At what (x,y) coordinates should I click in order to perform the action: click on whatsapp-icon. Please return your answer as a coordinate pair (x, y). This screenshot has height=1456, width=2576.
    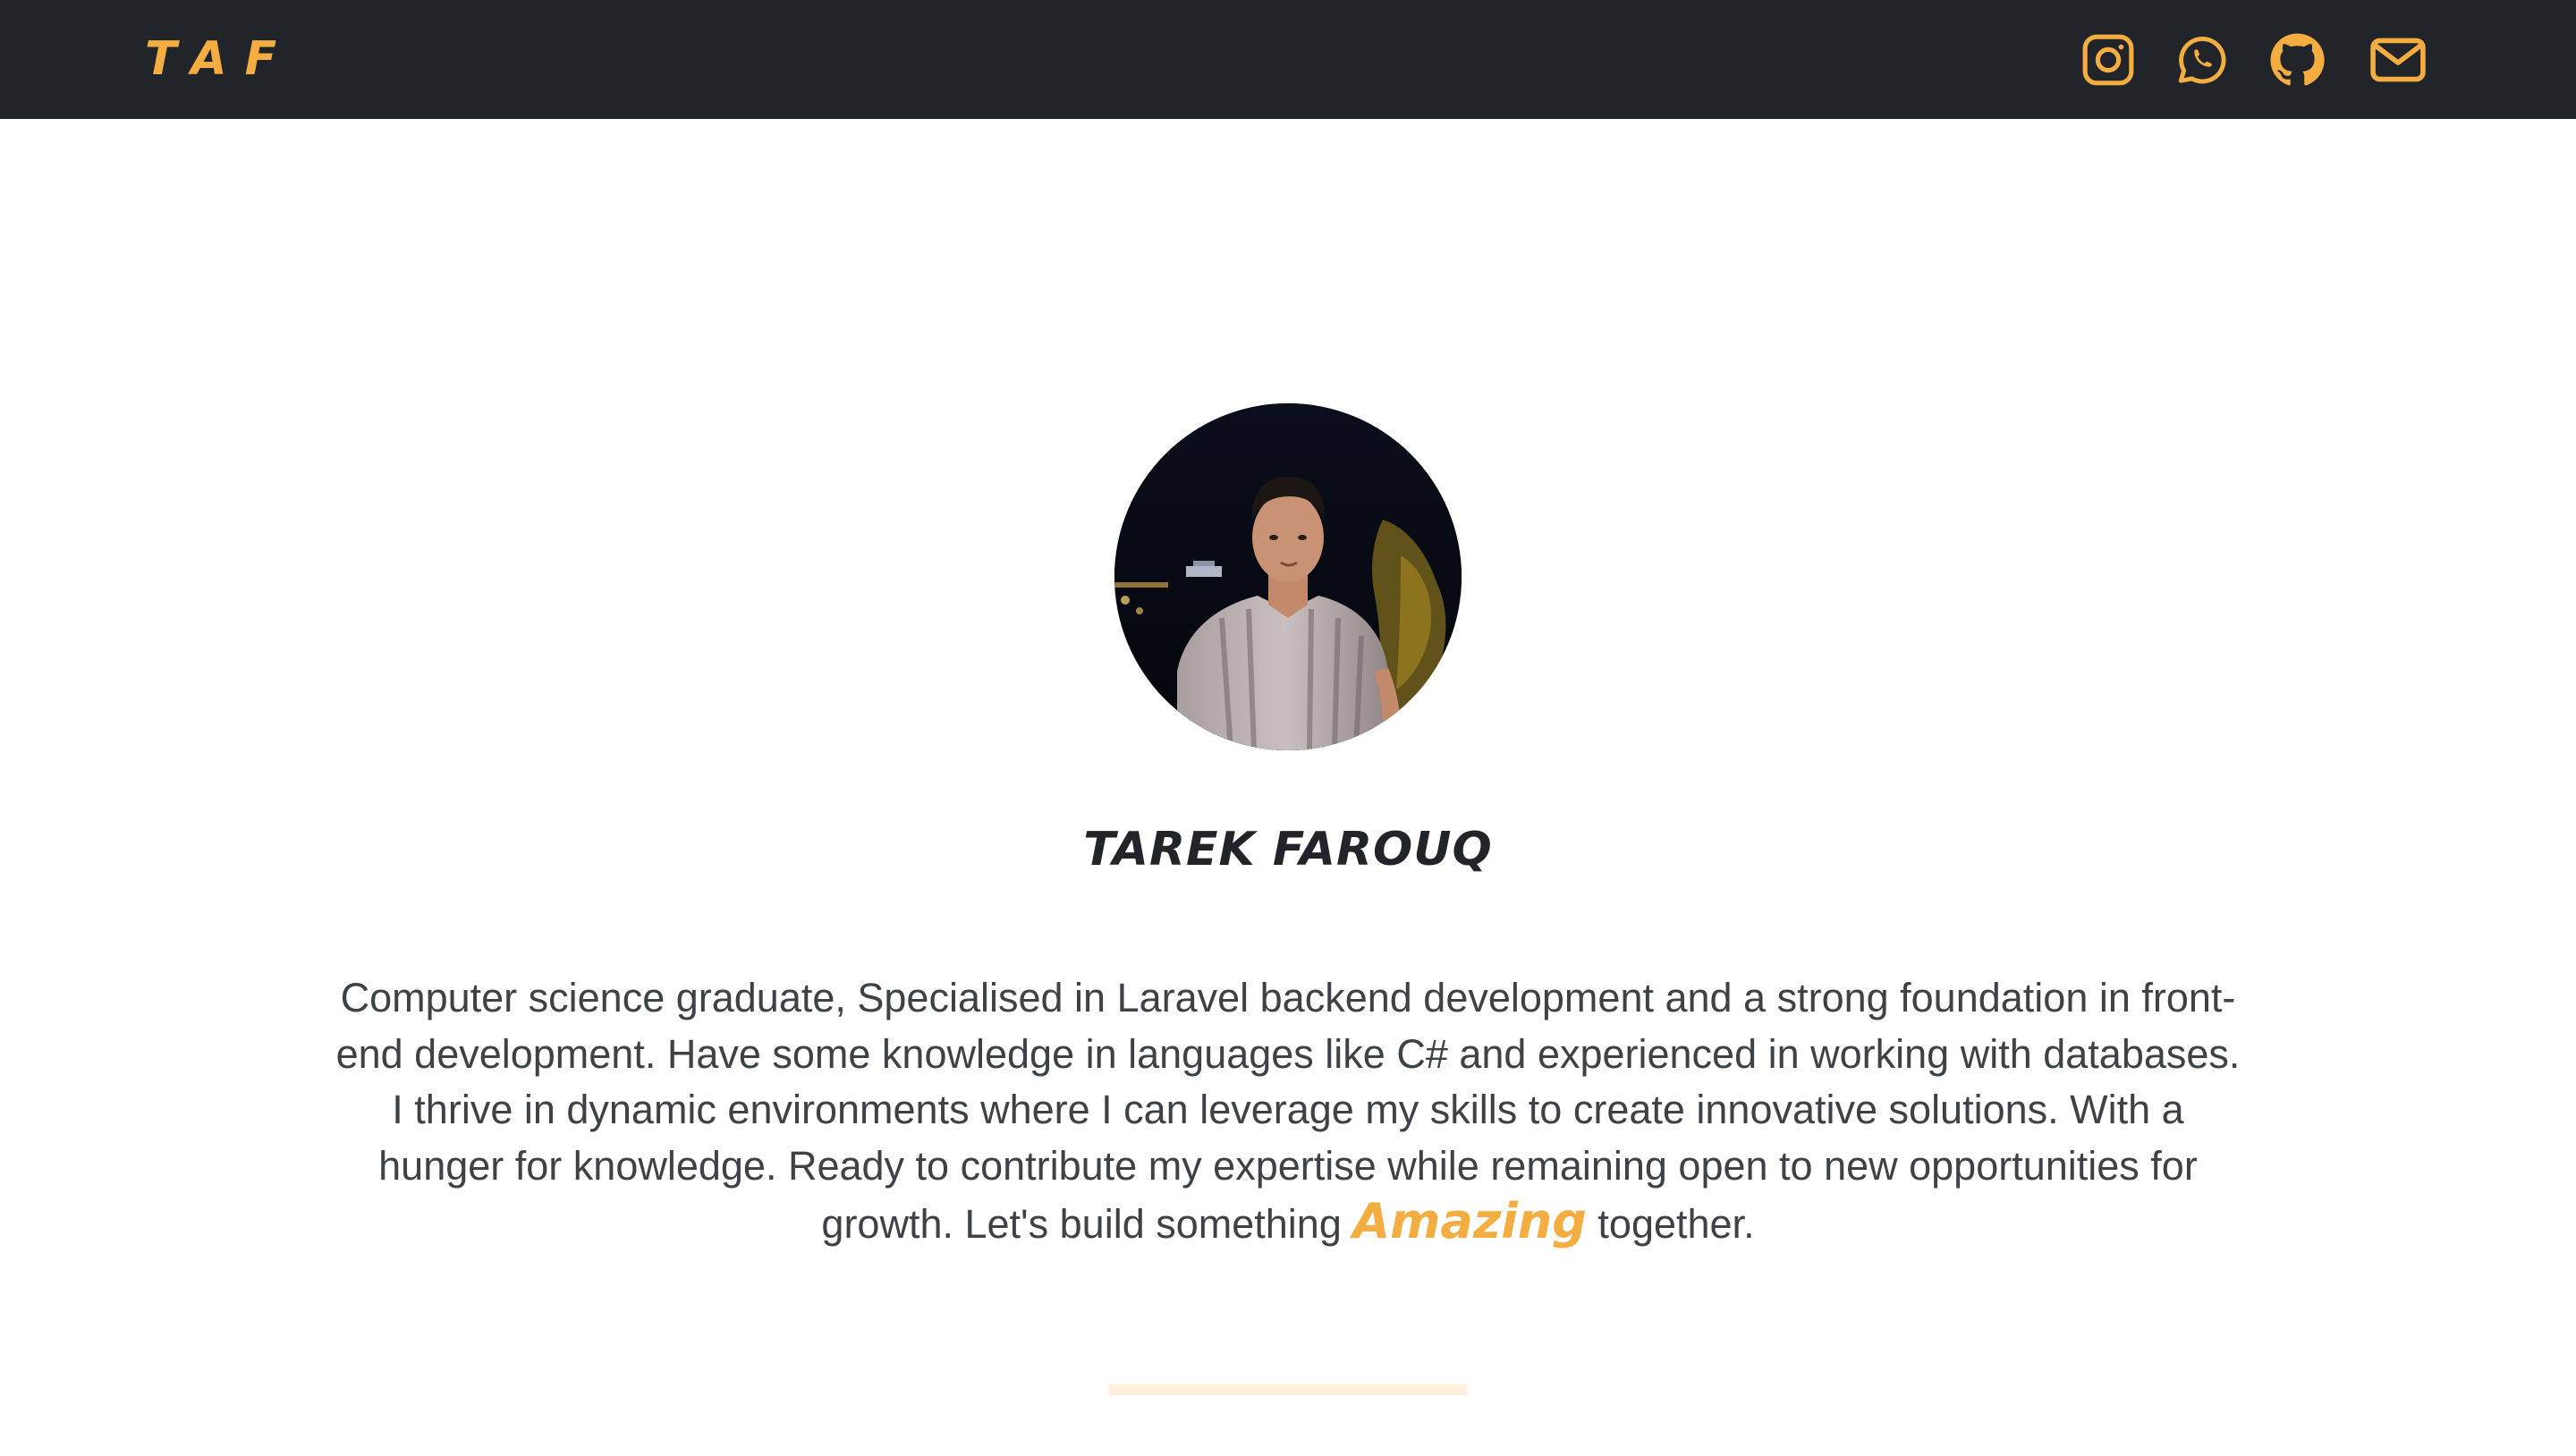
    Looking at the image, I should click on (2201, 60).